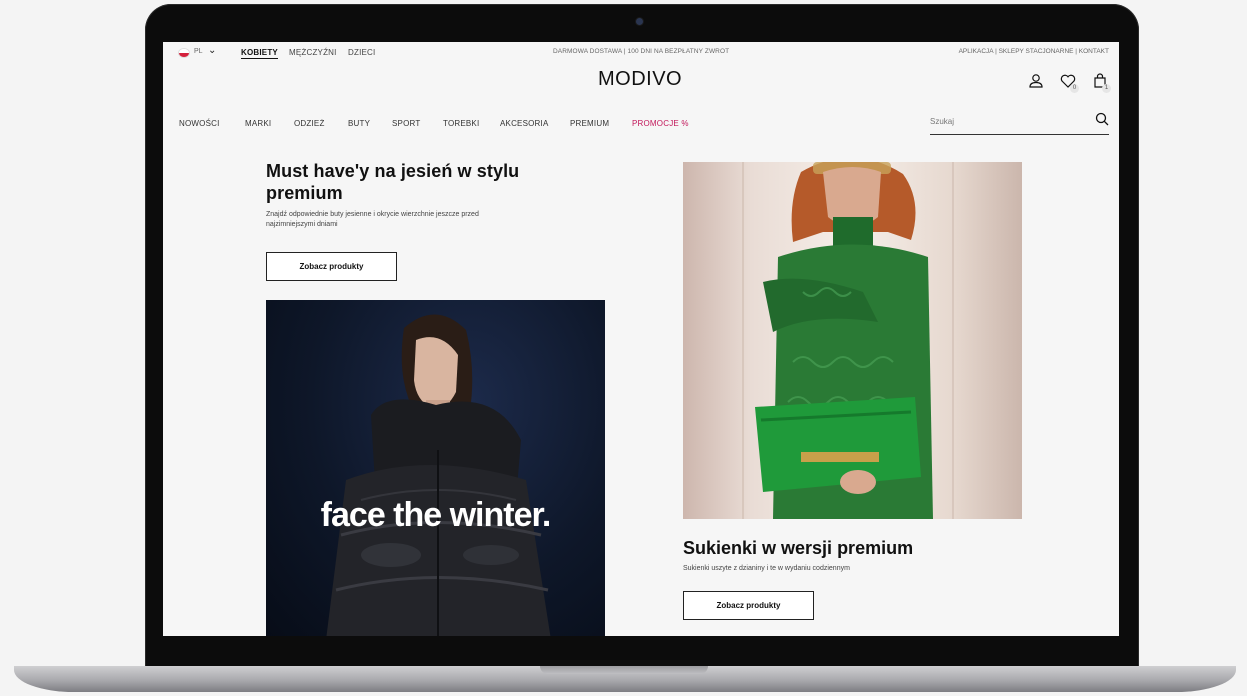 This screenshot has height=696, width=1247. I want to click on search-input, so click(1005, 121).